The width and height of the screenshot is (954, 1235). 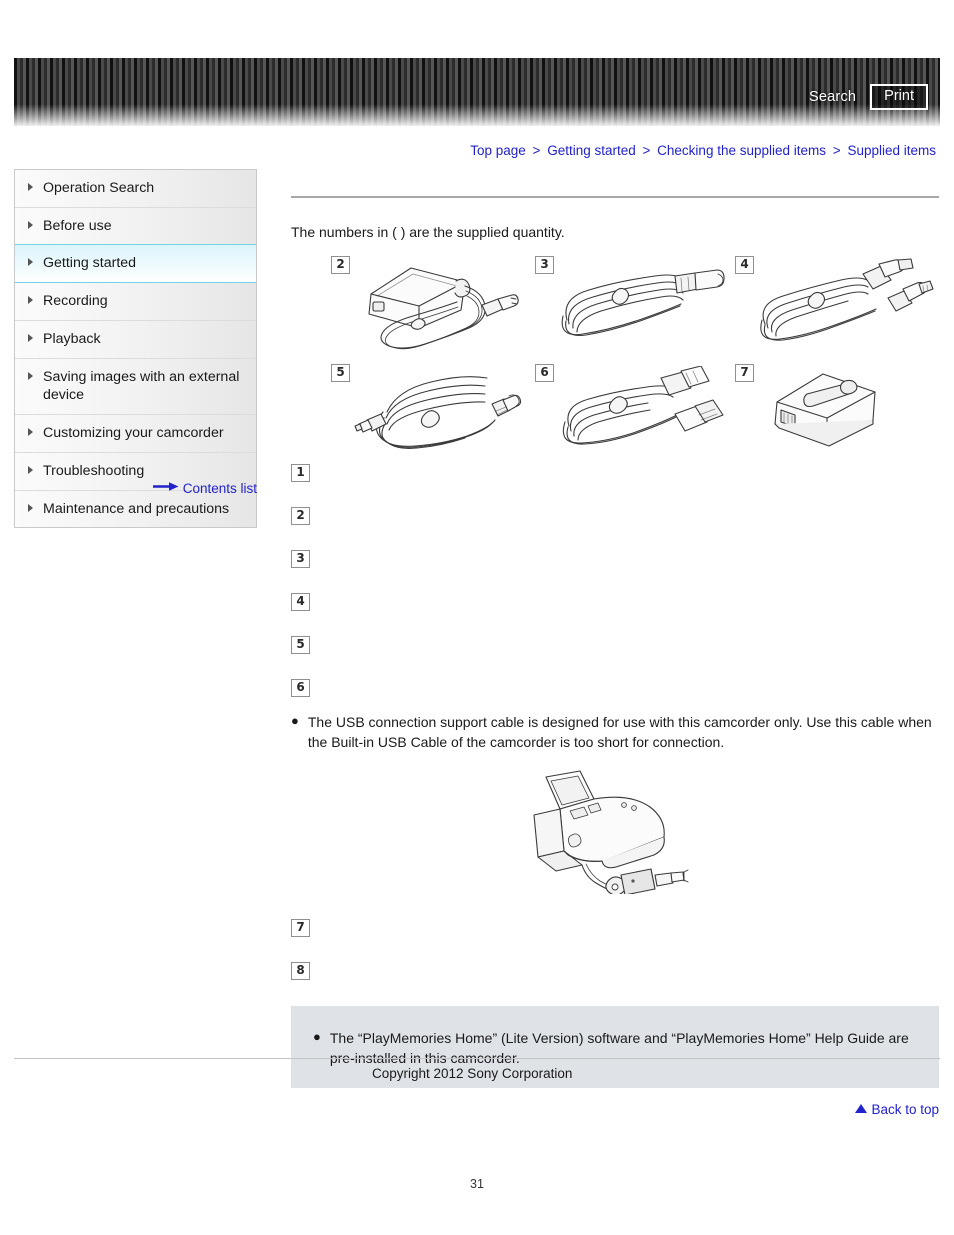 I want to click on usb-support-cable-icon, so click(x=643, y=415).